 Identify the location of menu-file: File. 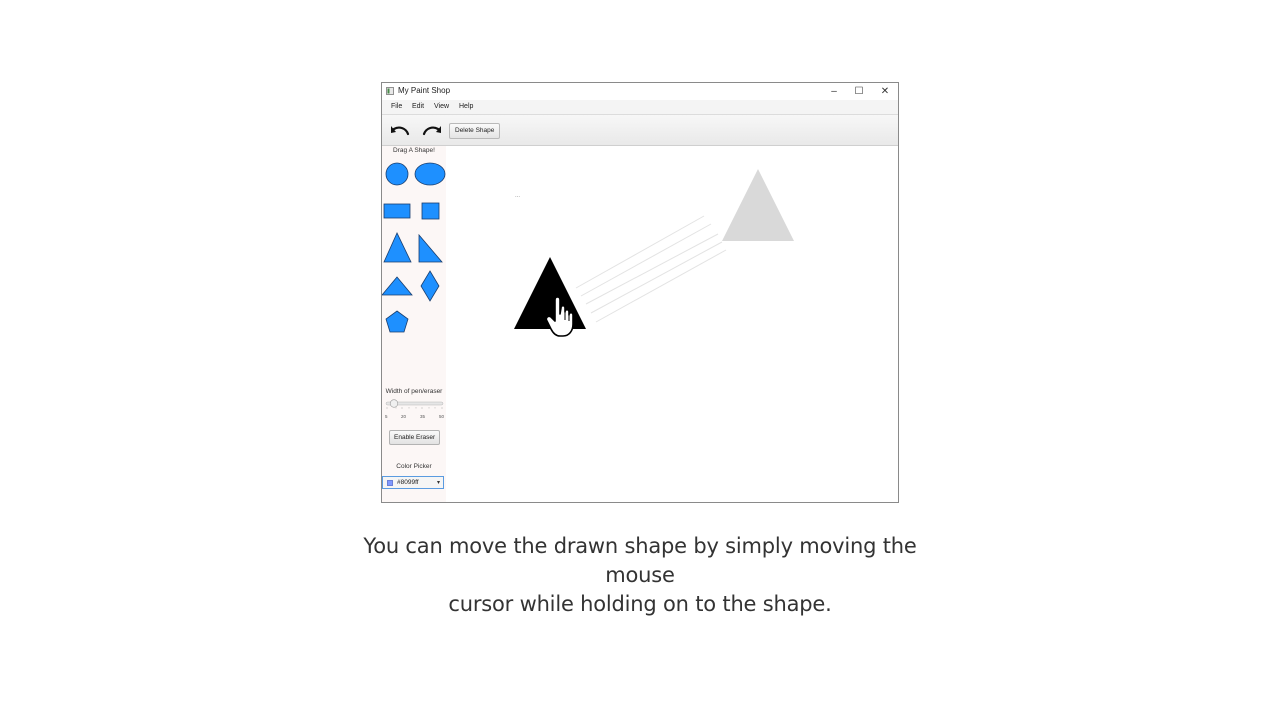
(396, 106).